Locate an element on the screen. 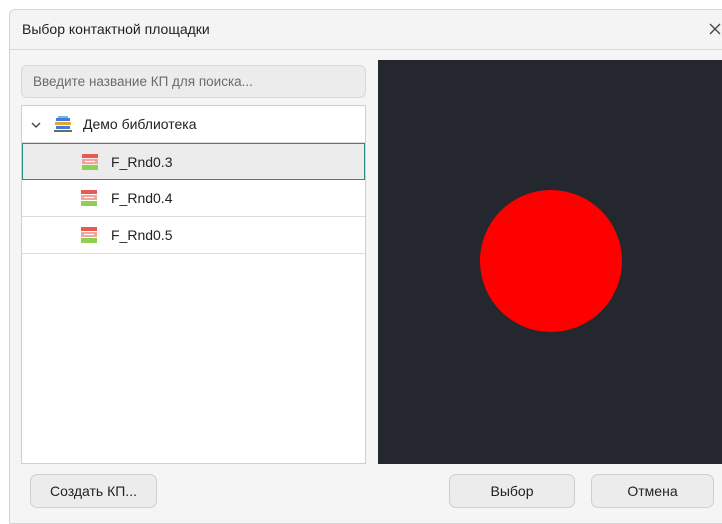 The width and height of the screenshot is (722, 524). pad-shape is located at coordinates (551, 261).